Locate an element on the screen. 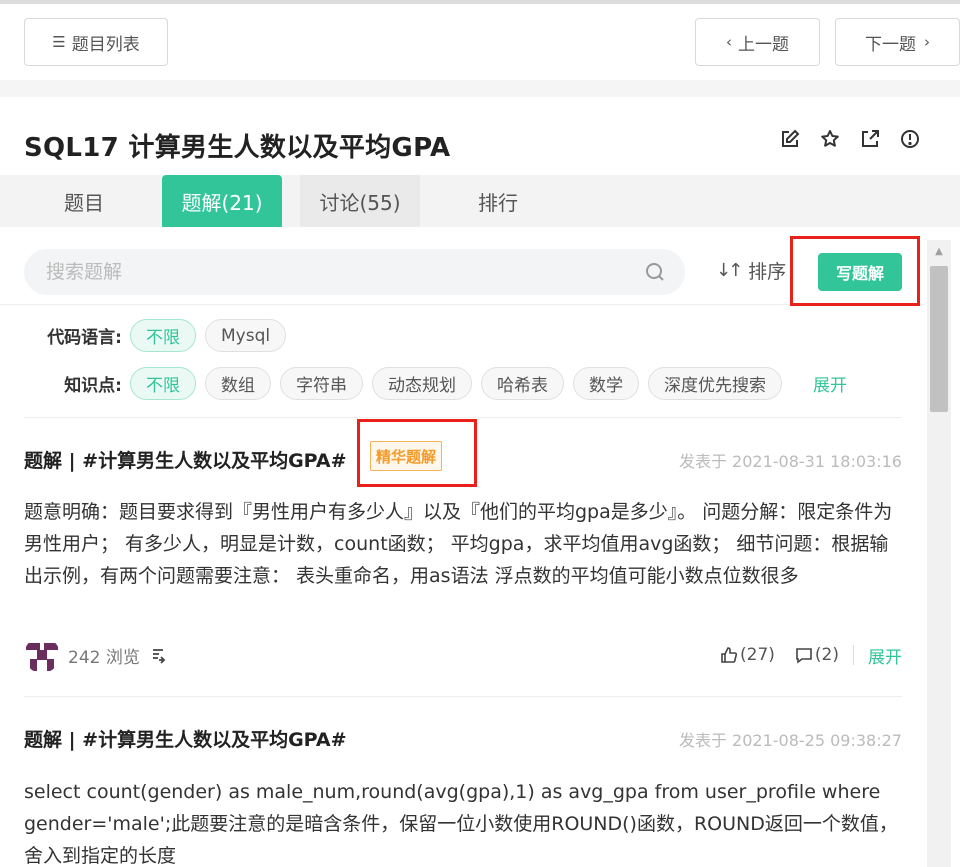 This screenshot has width=960, height=867. comment-icon is located at coordinates (804, 656).